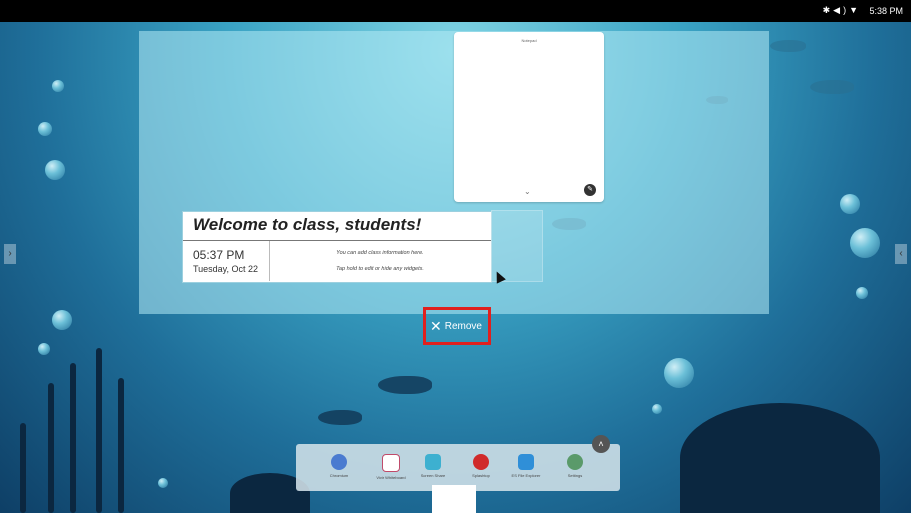 The height and width of the screenshot is (513, 911). What do you see at coordinates (463, 326) in the screenshot?
I see `remove-label: Remove` at bounding box center [463, 326].